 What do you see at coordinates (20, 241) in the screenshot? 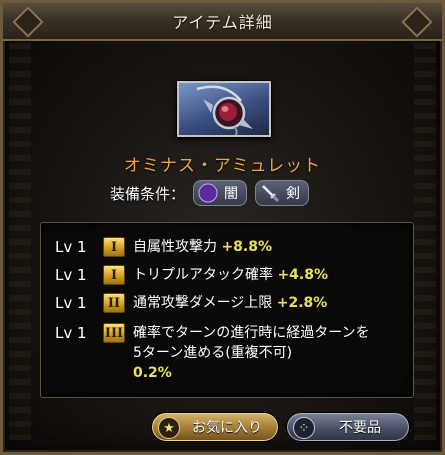
I see `frame-decoration-left` at bounding box center [20, 241].